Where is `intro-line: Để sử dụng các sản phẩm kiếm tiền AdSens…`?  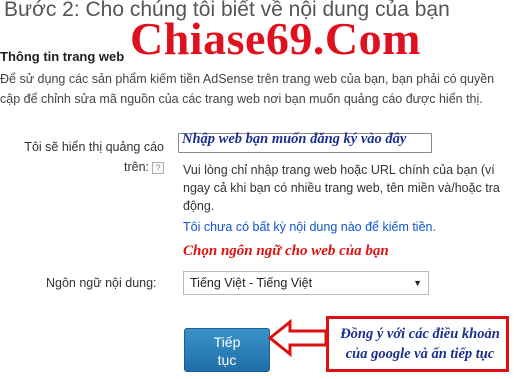 intro-line: Để sử dụng các sản phẩm kiếm tiền AdSens… is located at coordinates (247, 79).